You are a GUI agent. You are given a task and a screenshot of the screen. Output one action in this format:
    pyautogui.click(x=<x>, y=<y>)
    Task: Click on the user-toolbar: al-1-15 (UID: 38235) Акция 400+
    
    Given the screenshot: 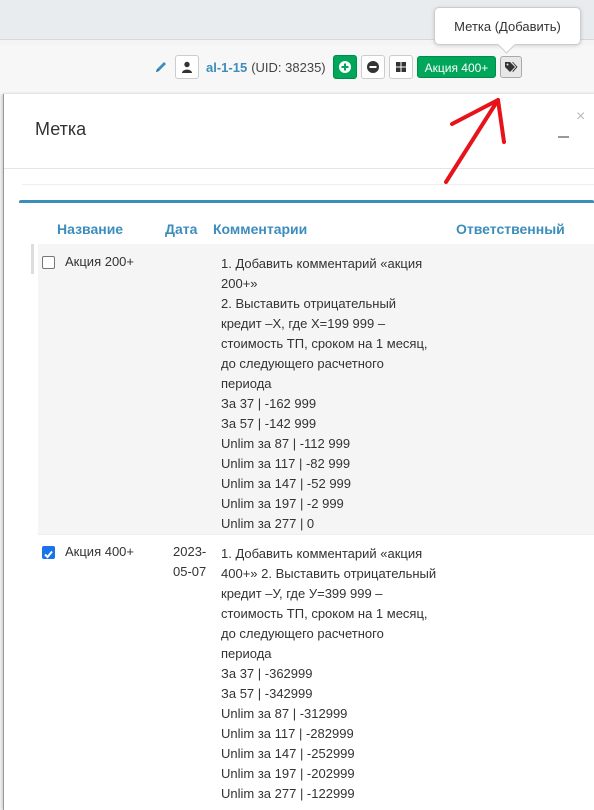 What is the action you would take?
    pyautogui.click(x=338, y=67)
    